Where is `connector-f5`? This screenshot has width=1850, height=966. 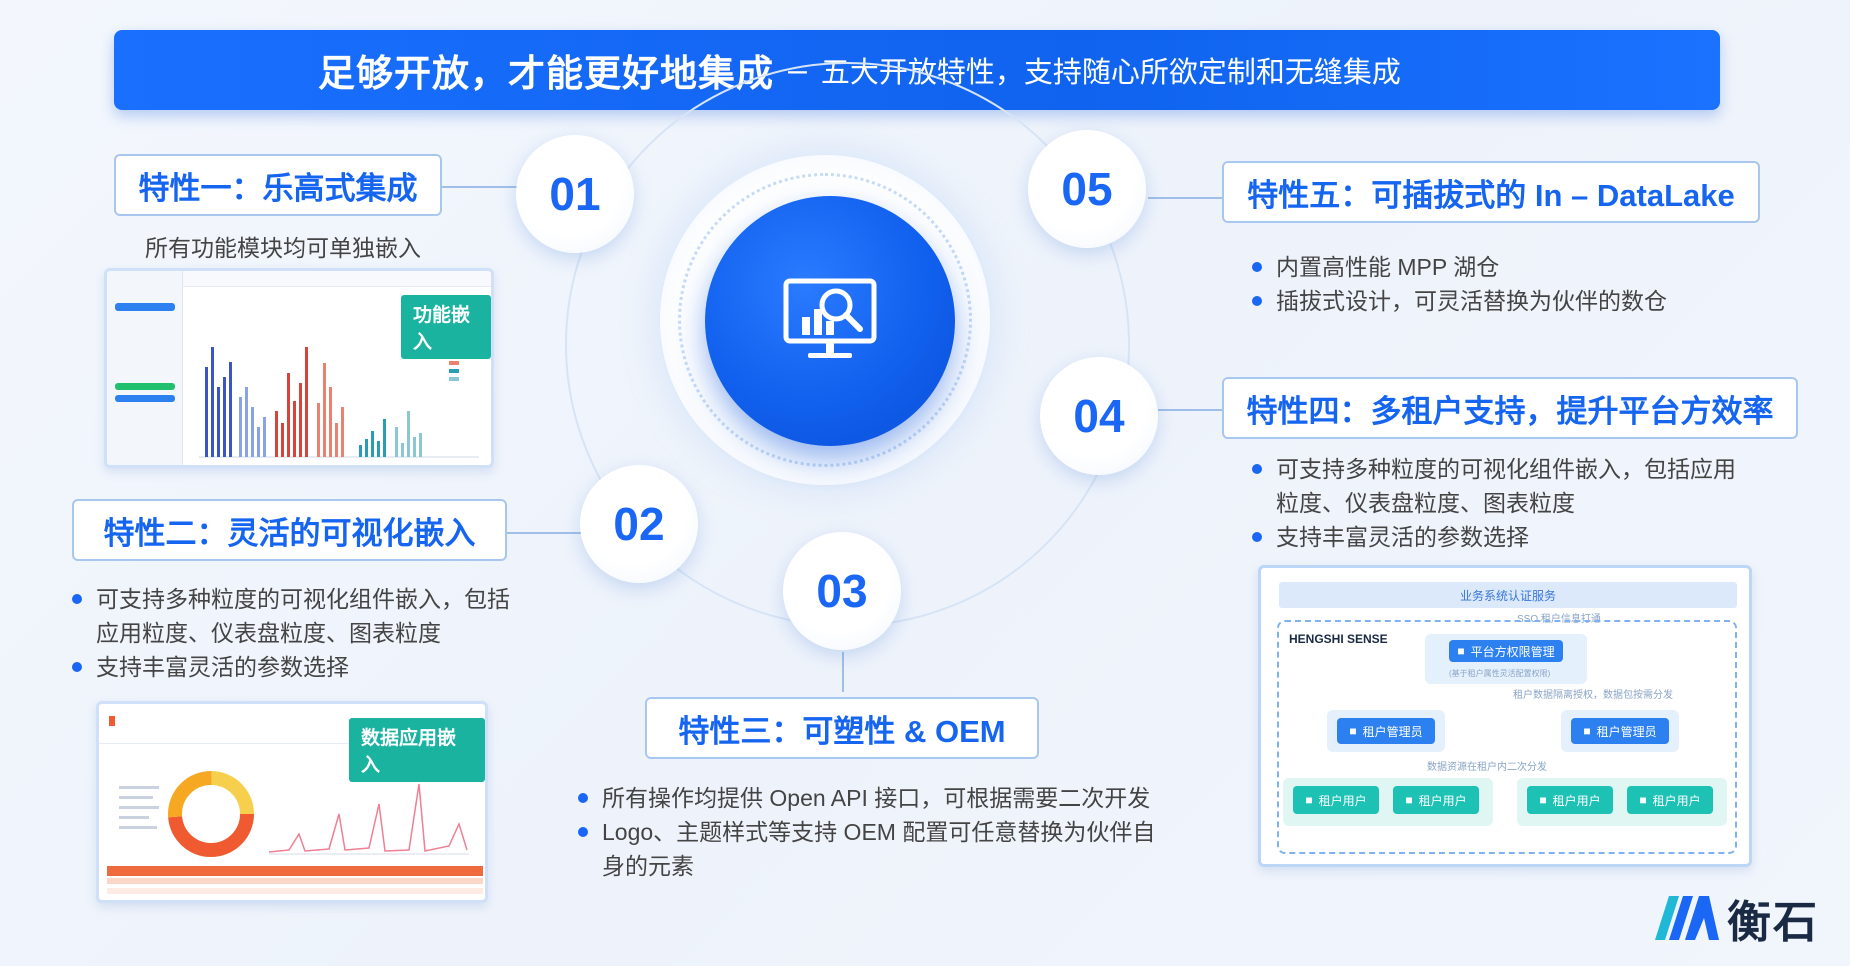
connector-f5 is located at coordinates (1185, 198).